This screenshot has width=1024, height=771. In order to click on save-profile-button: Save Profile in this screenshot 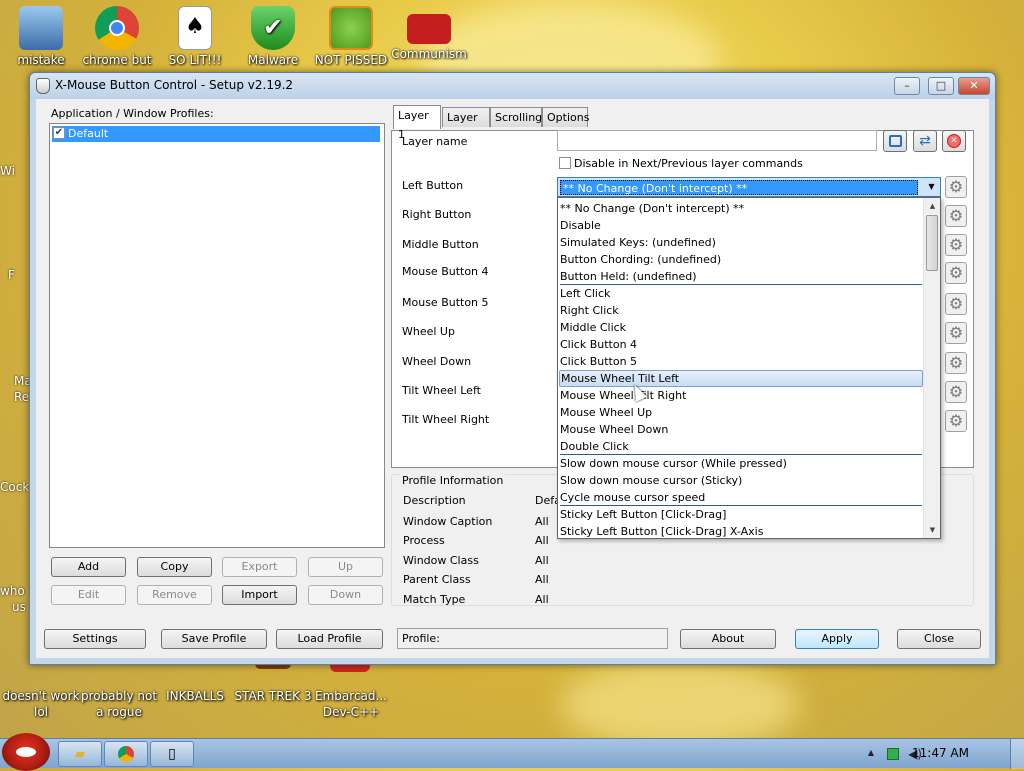, I will do `click(214, 639)`.